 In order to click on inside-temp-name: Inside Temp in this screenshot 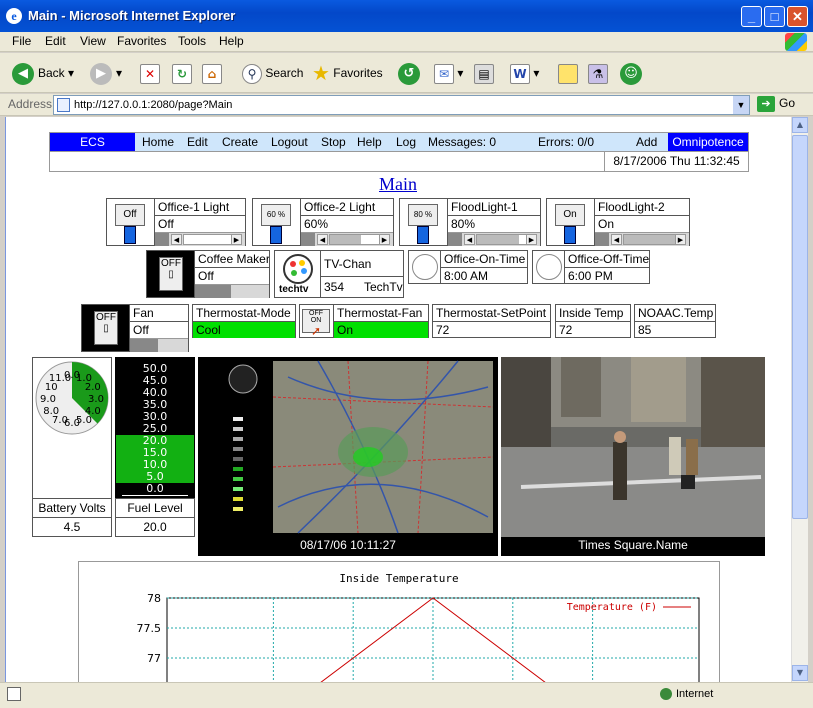, I will do `click(593, 313)`.